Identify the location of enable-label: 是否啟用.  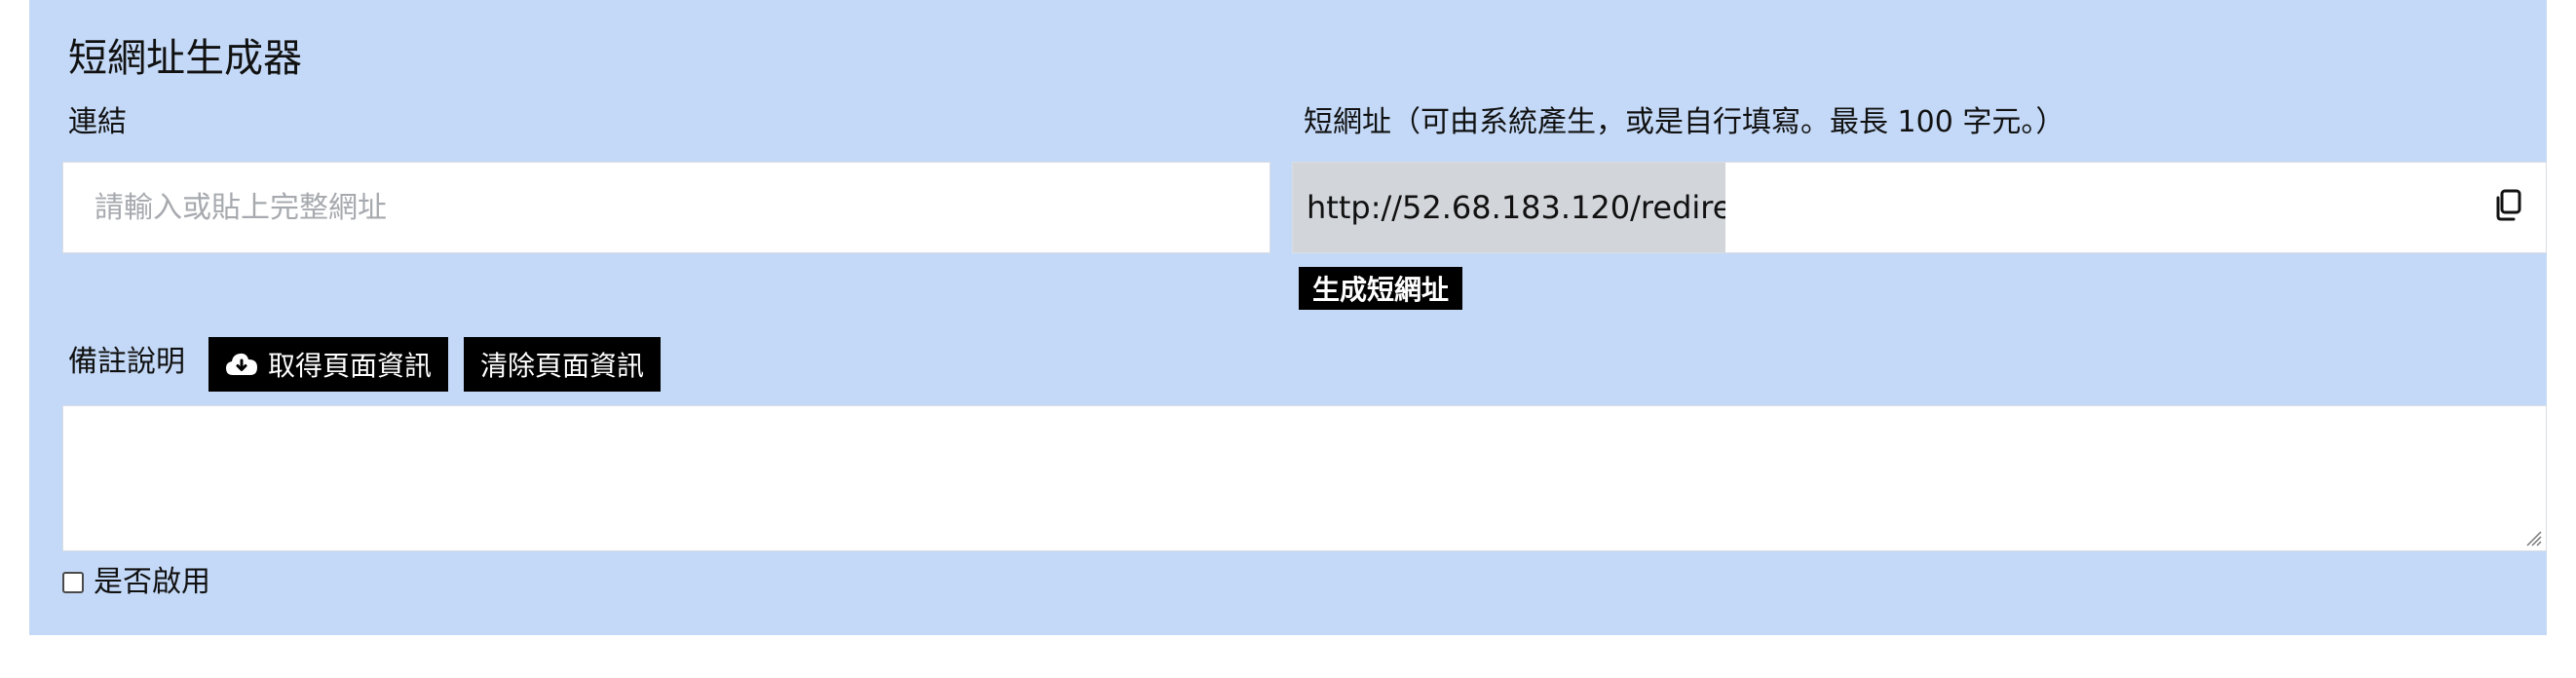
(152, 582).